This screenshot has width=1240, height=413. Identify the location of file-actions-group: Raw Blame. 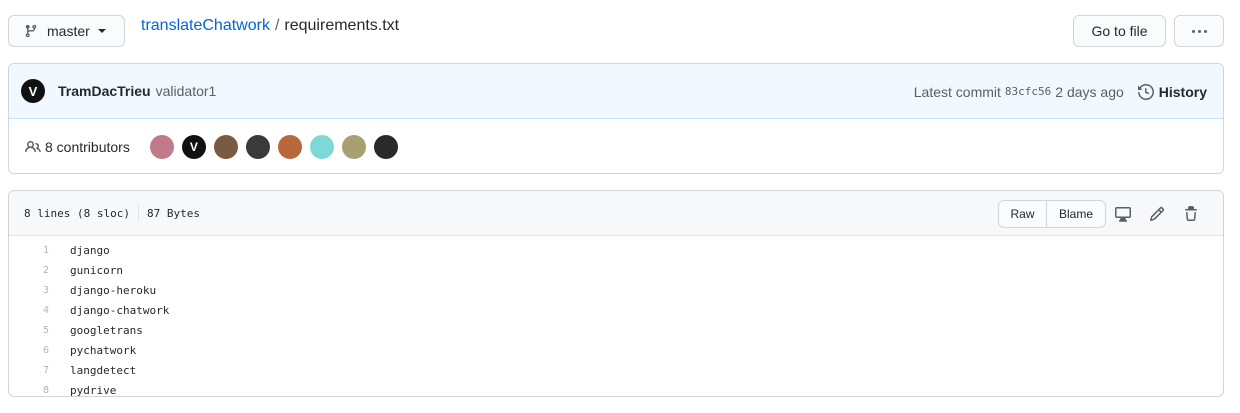
(1052, 214).